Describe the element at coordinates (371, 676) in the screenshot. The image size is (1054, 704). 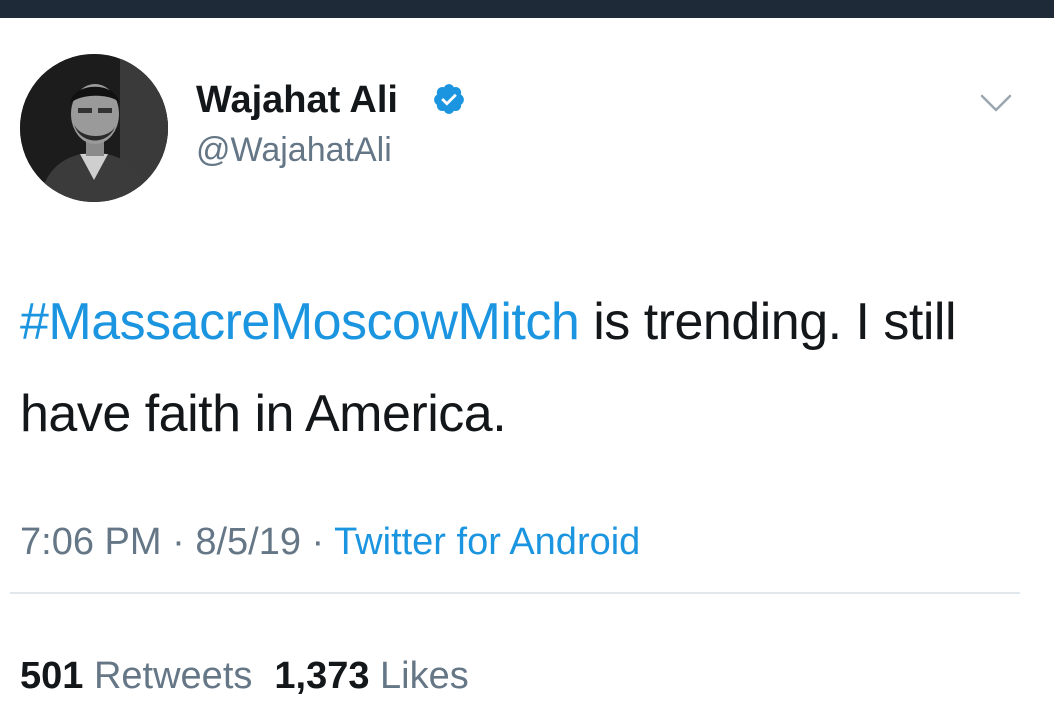
I see `likes-stat: 1,373 Likes` at that location.